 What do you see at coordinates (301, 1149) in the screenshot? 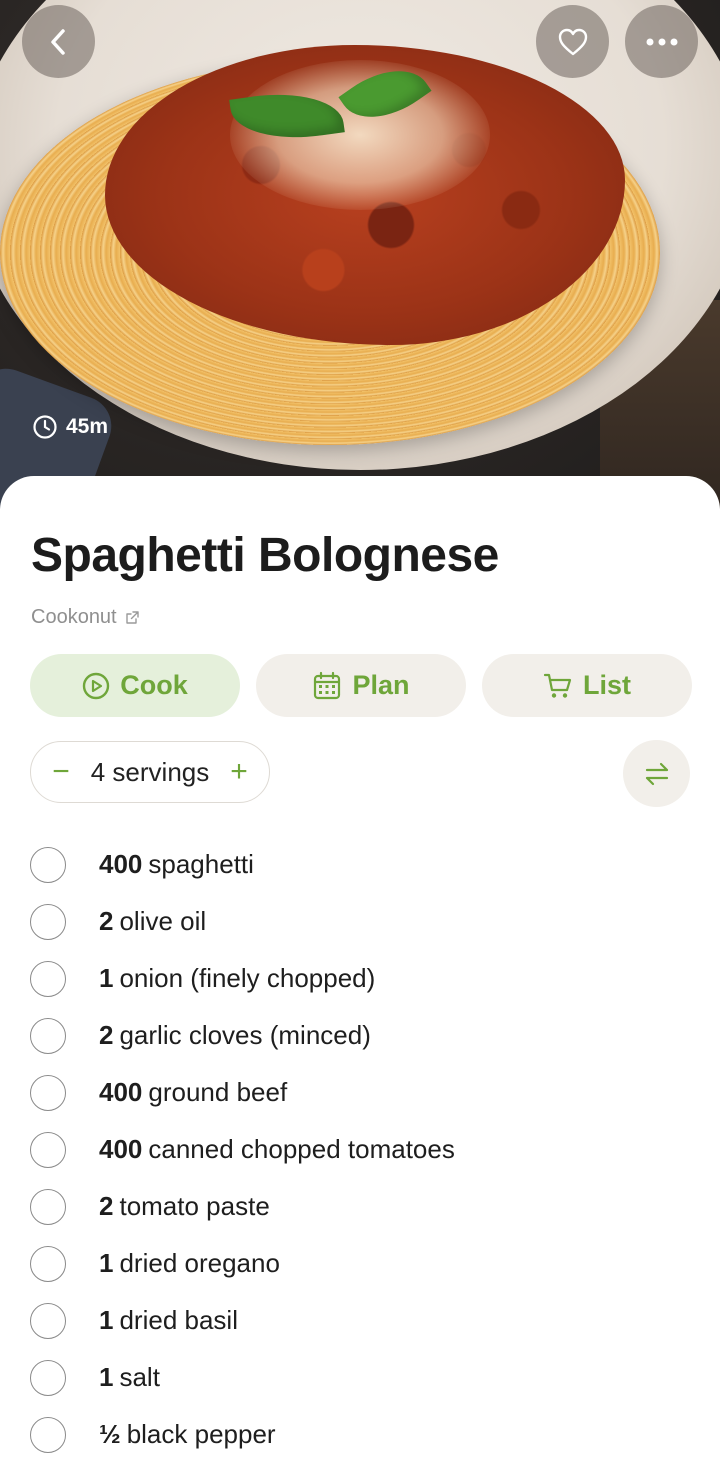
I see `ingredient-name: canned chopped tomatoes` at bounding box center [301, 1149].